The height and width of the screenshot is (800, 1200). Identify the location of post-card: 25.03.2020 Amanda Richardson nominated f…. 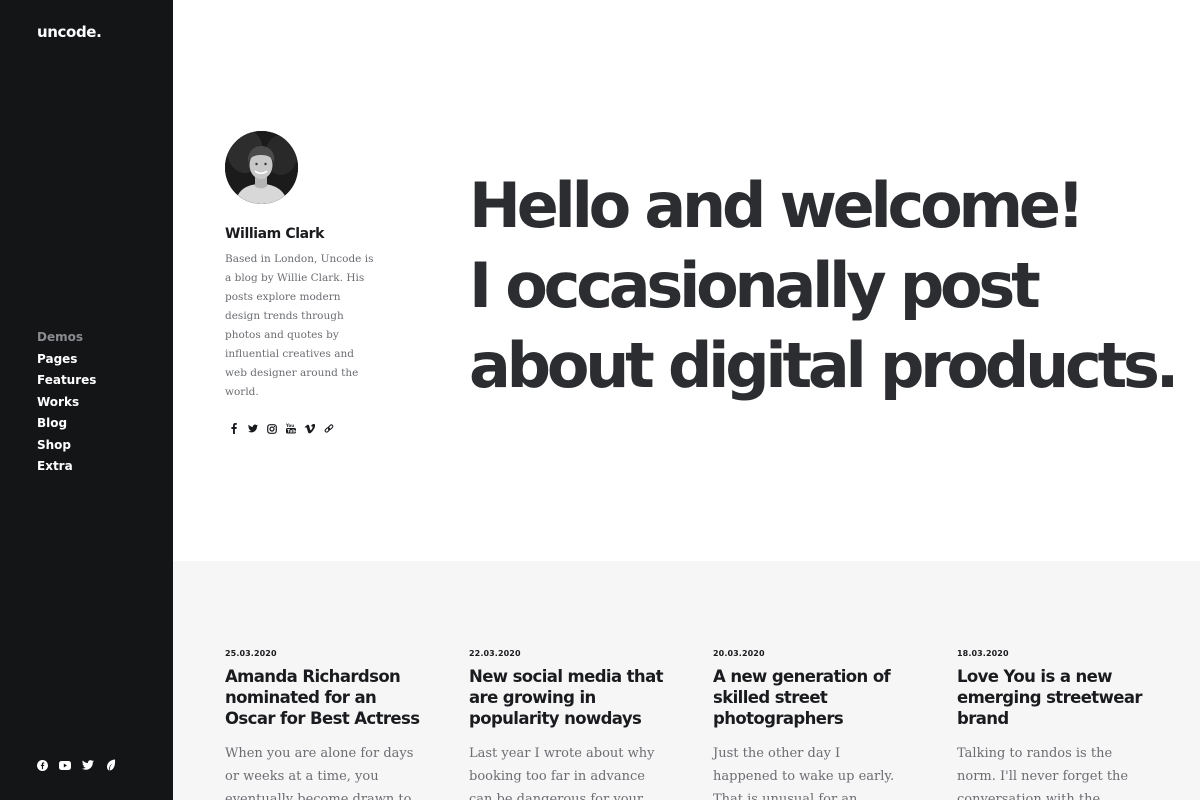
(325, 724).